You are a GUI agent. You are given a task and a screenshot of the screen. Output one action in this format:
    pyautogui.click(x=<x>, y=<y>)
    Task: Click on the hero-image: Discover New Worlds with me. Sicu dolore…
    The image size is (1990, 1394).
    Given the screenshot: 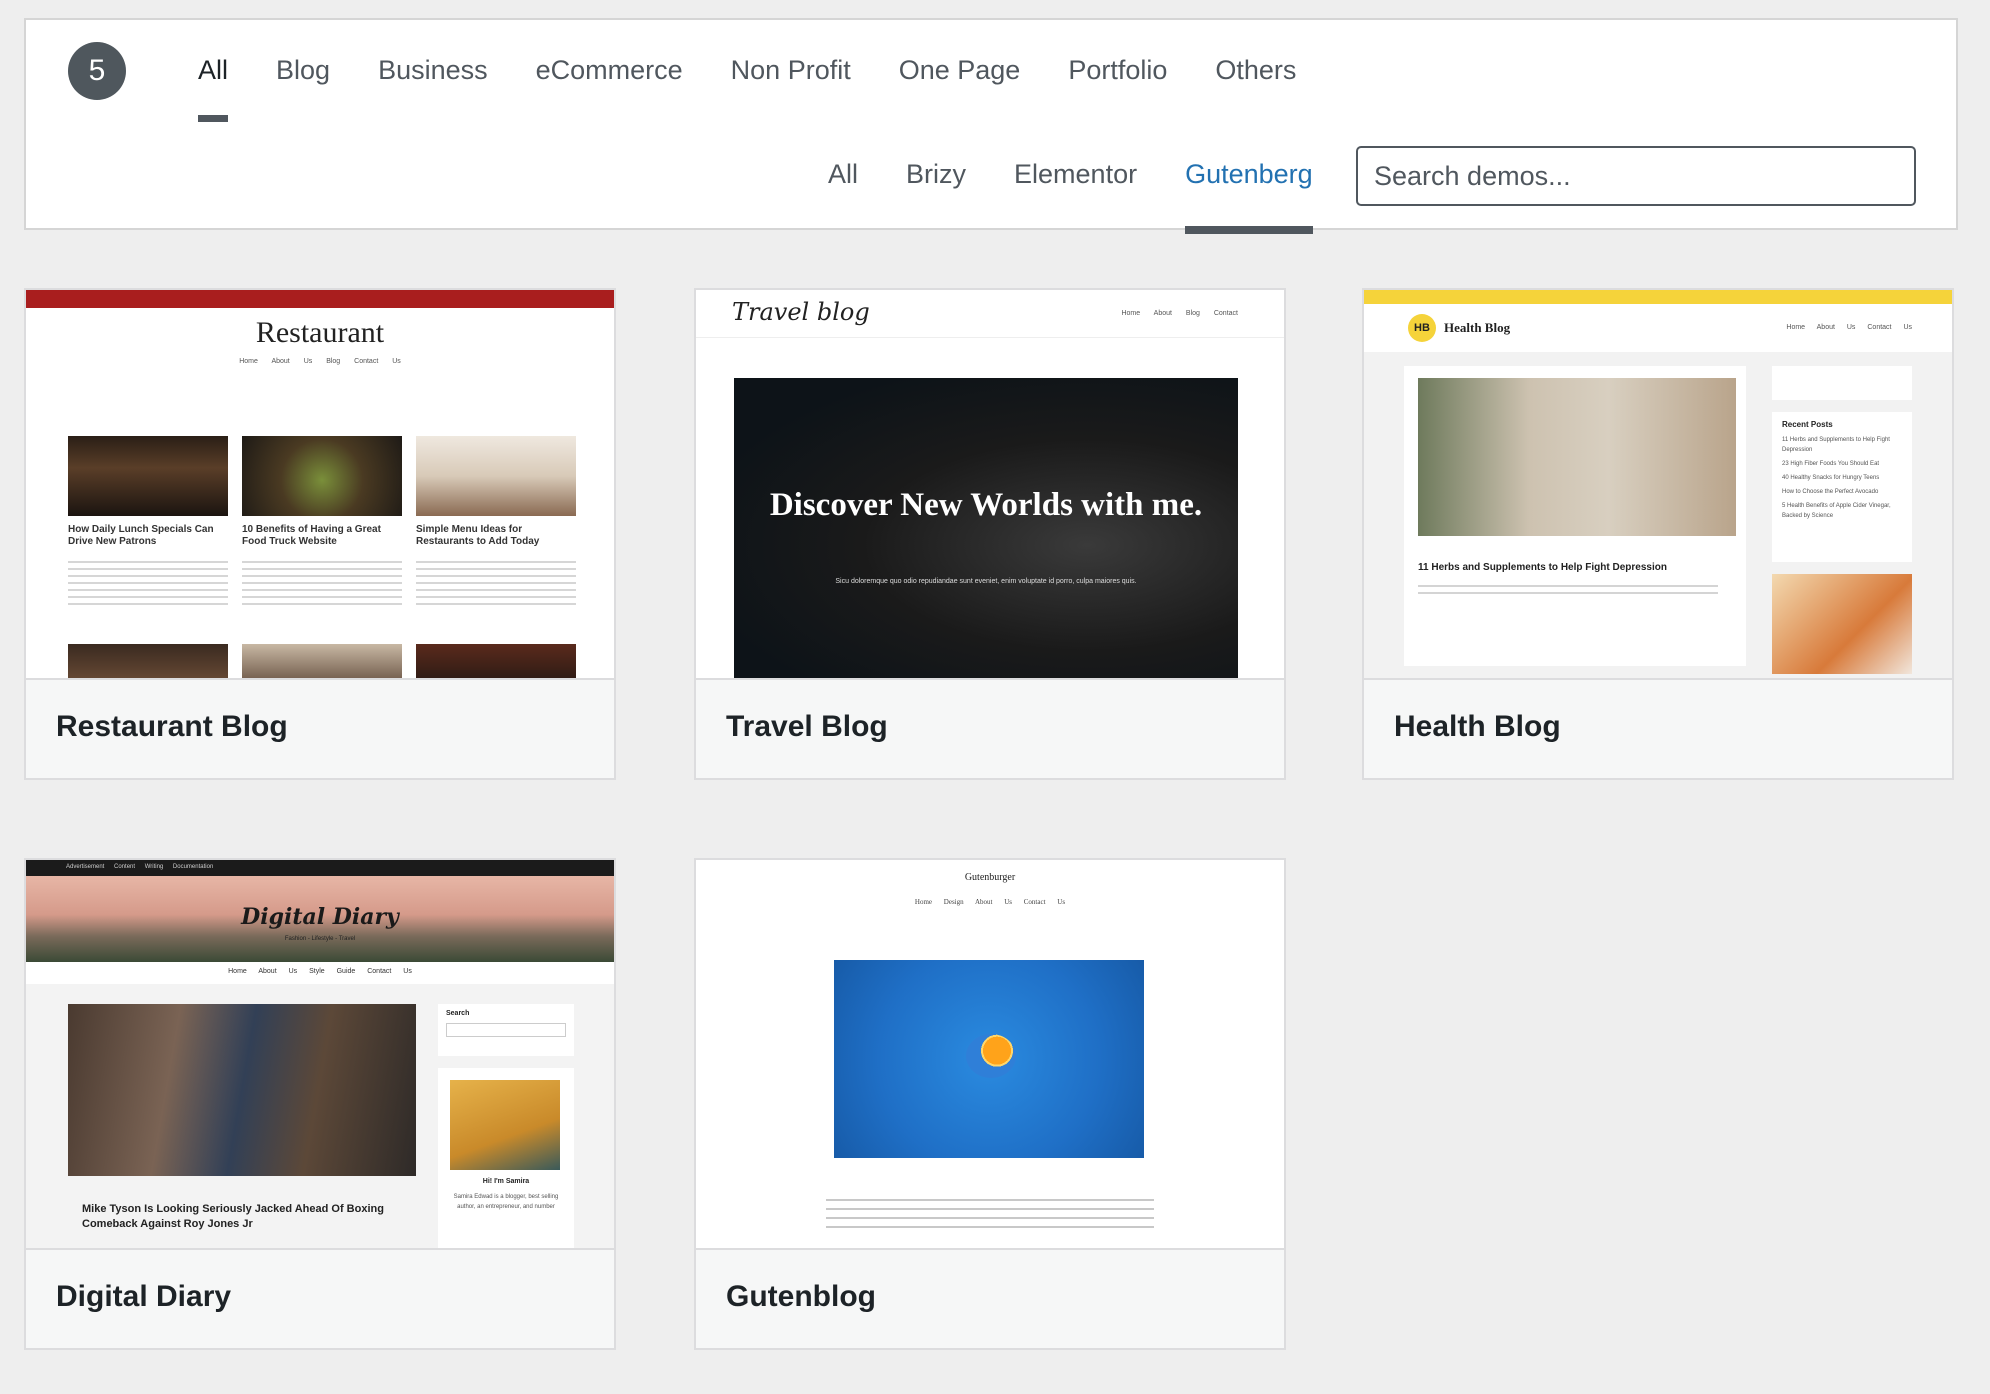 What is the action you would take?
    pyautogui.click(x=986, y=528)
    